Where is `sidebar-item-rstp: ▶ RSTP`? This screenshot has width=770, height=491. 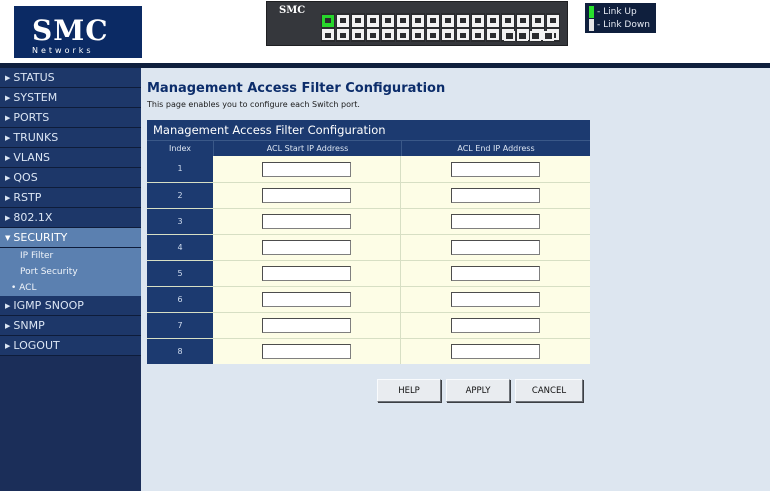 sidebar-item-rstp: ▶ RSTP is located at coordinates (70, 198).